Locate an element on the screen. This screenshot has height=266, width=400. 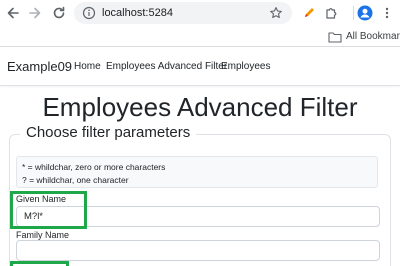
bookmark-star-icon is located at coordinates (276, 13).